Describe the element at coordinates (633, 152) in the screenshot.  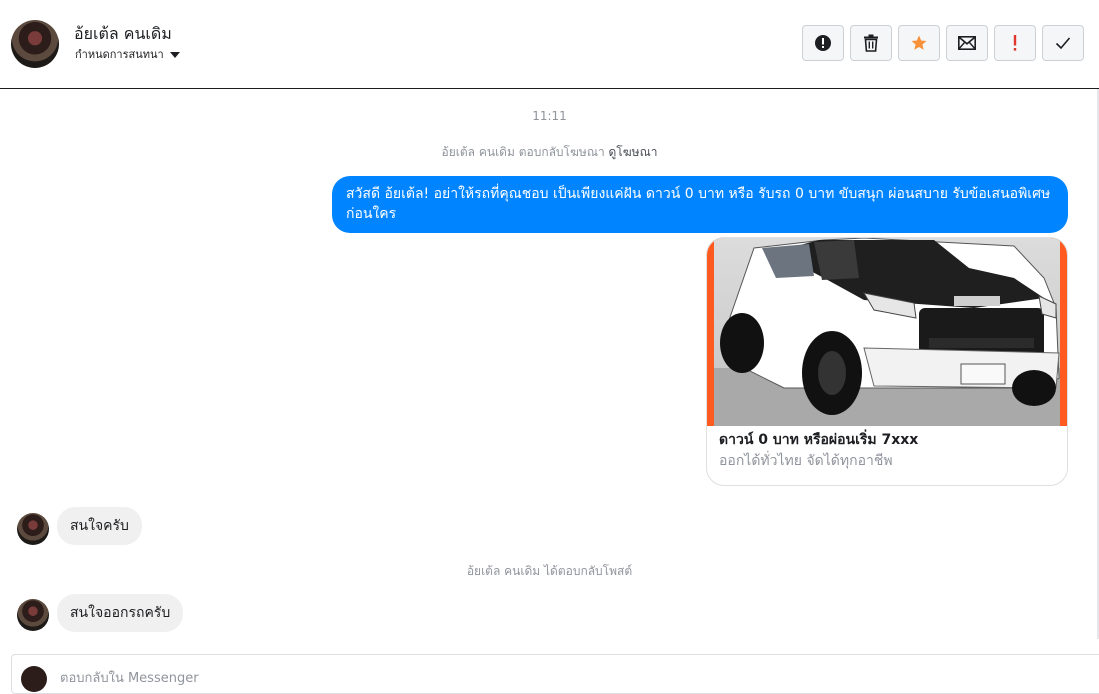
I see `view-ad-link: ดูโฆษณา` at that location.